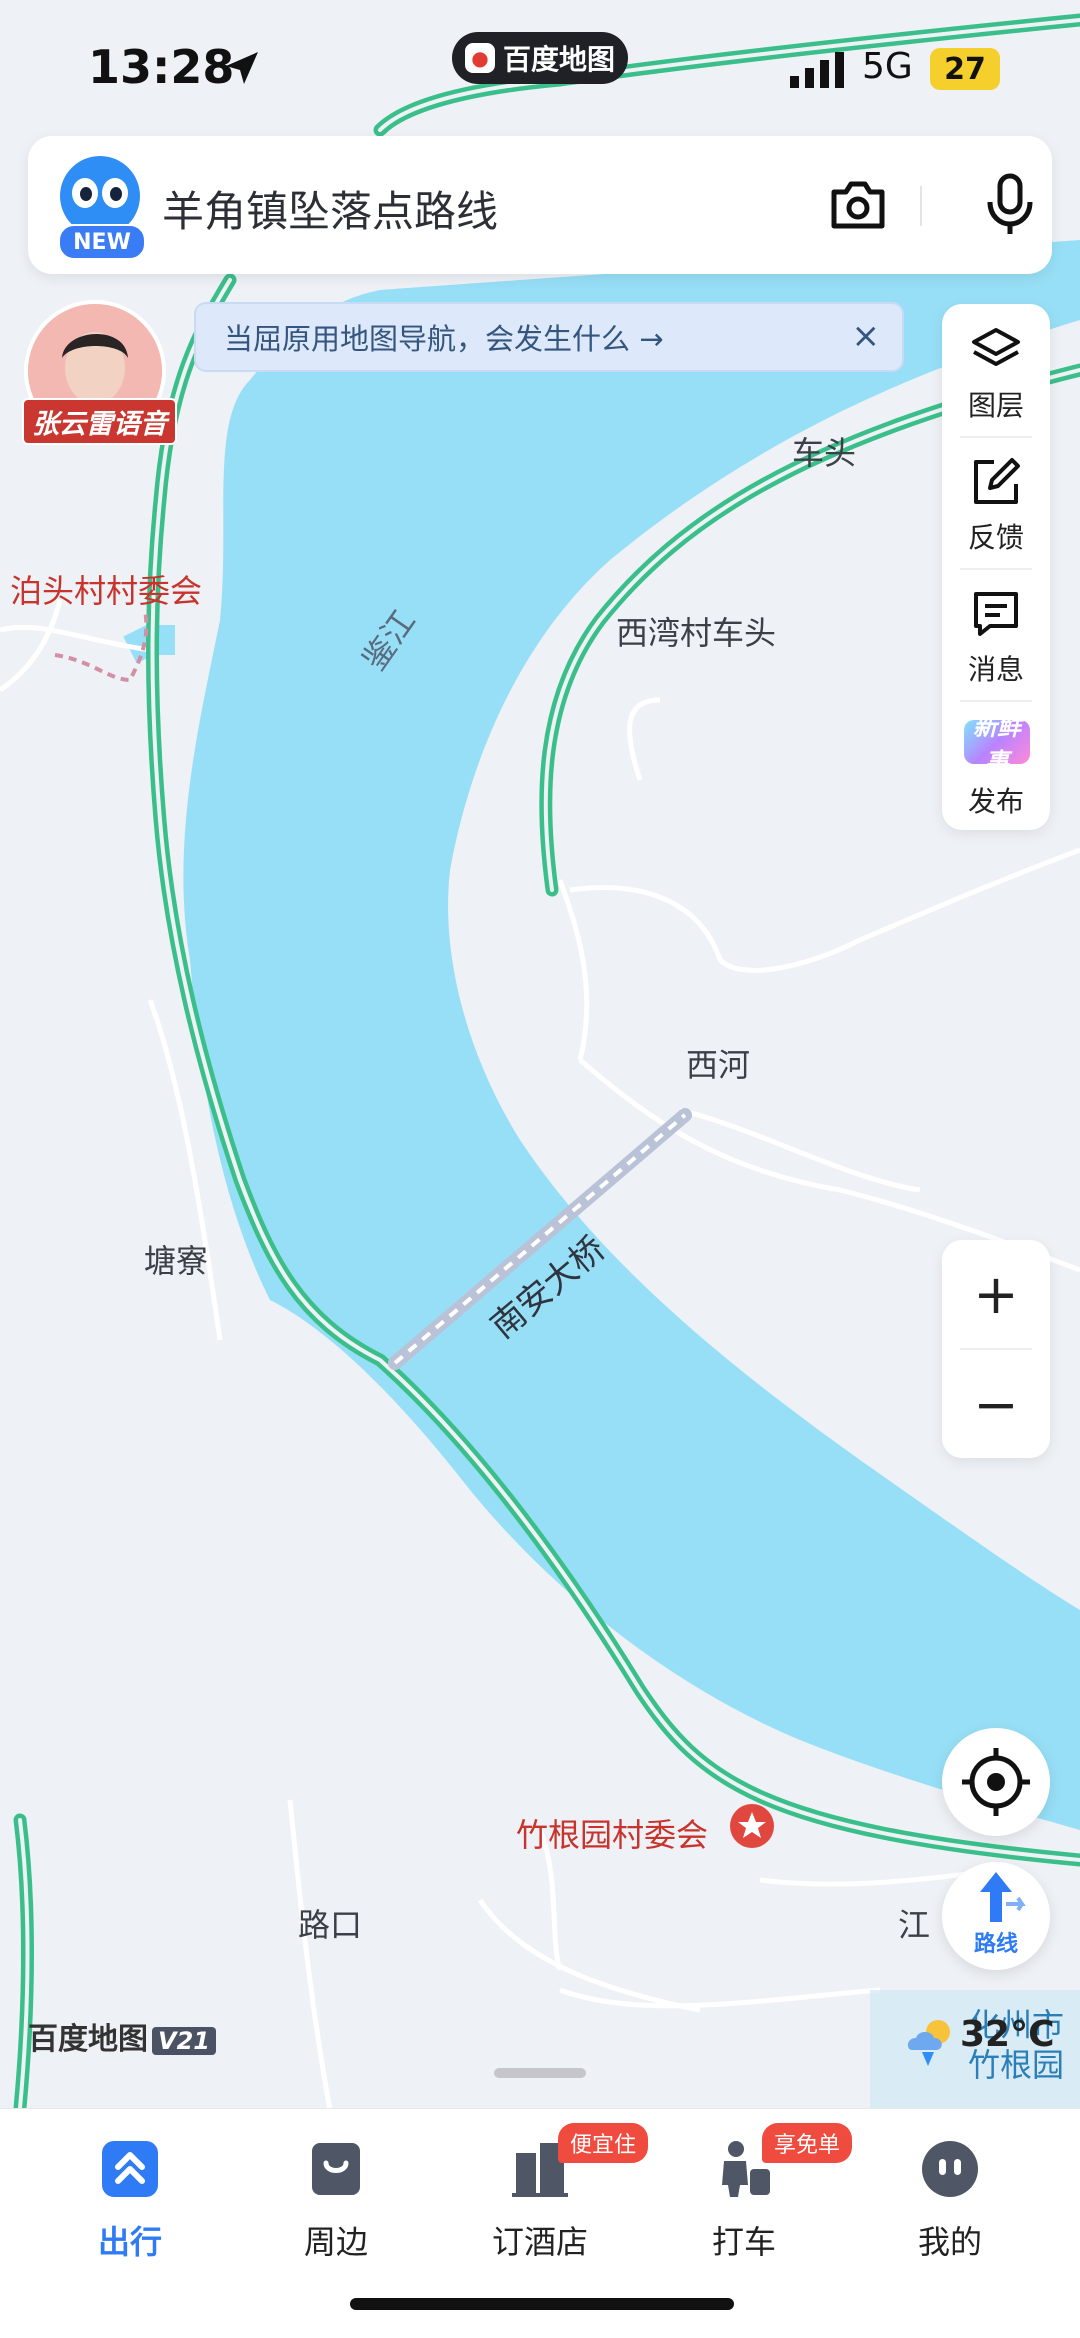 The width and height of the screenshot is (1080, 2338). What do you see at coordinates (965, 69) in the screenshot?
I see `battery-indicator: 27` at bounding box center [965, 69].